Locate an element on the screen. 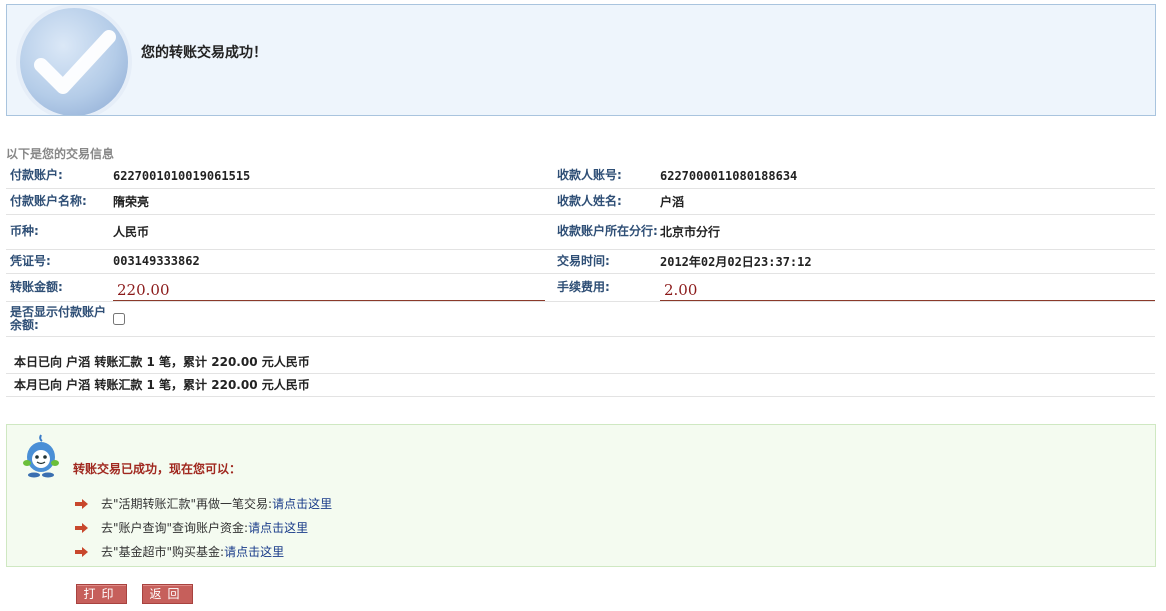 The width and height of the screenshot is (1166, 611). amount-value: 220.00 is located at coordinates (329, 289).